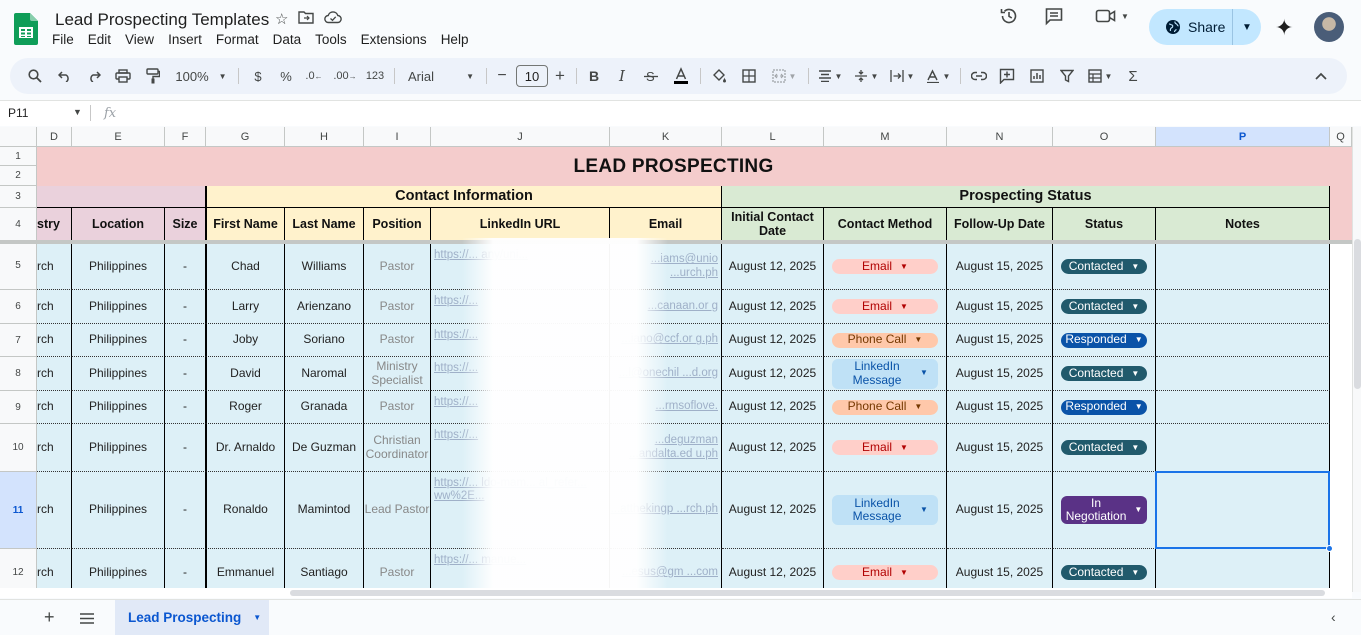 The image size is (1361, 635). I want to click on group-band-company, so click(121, 197).